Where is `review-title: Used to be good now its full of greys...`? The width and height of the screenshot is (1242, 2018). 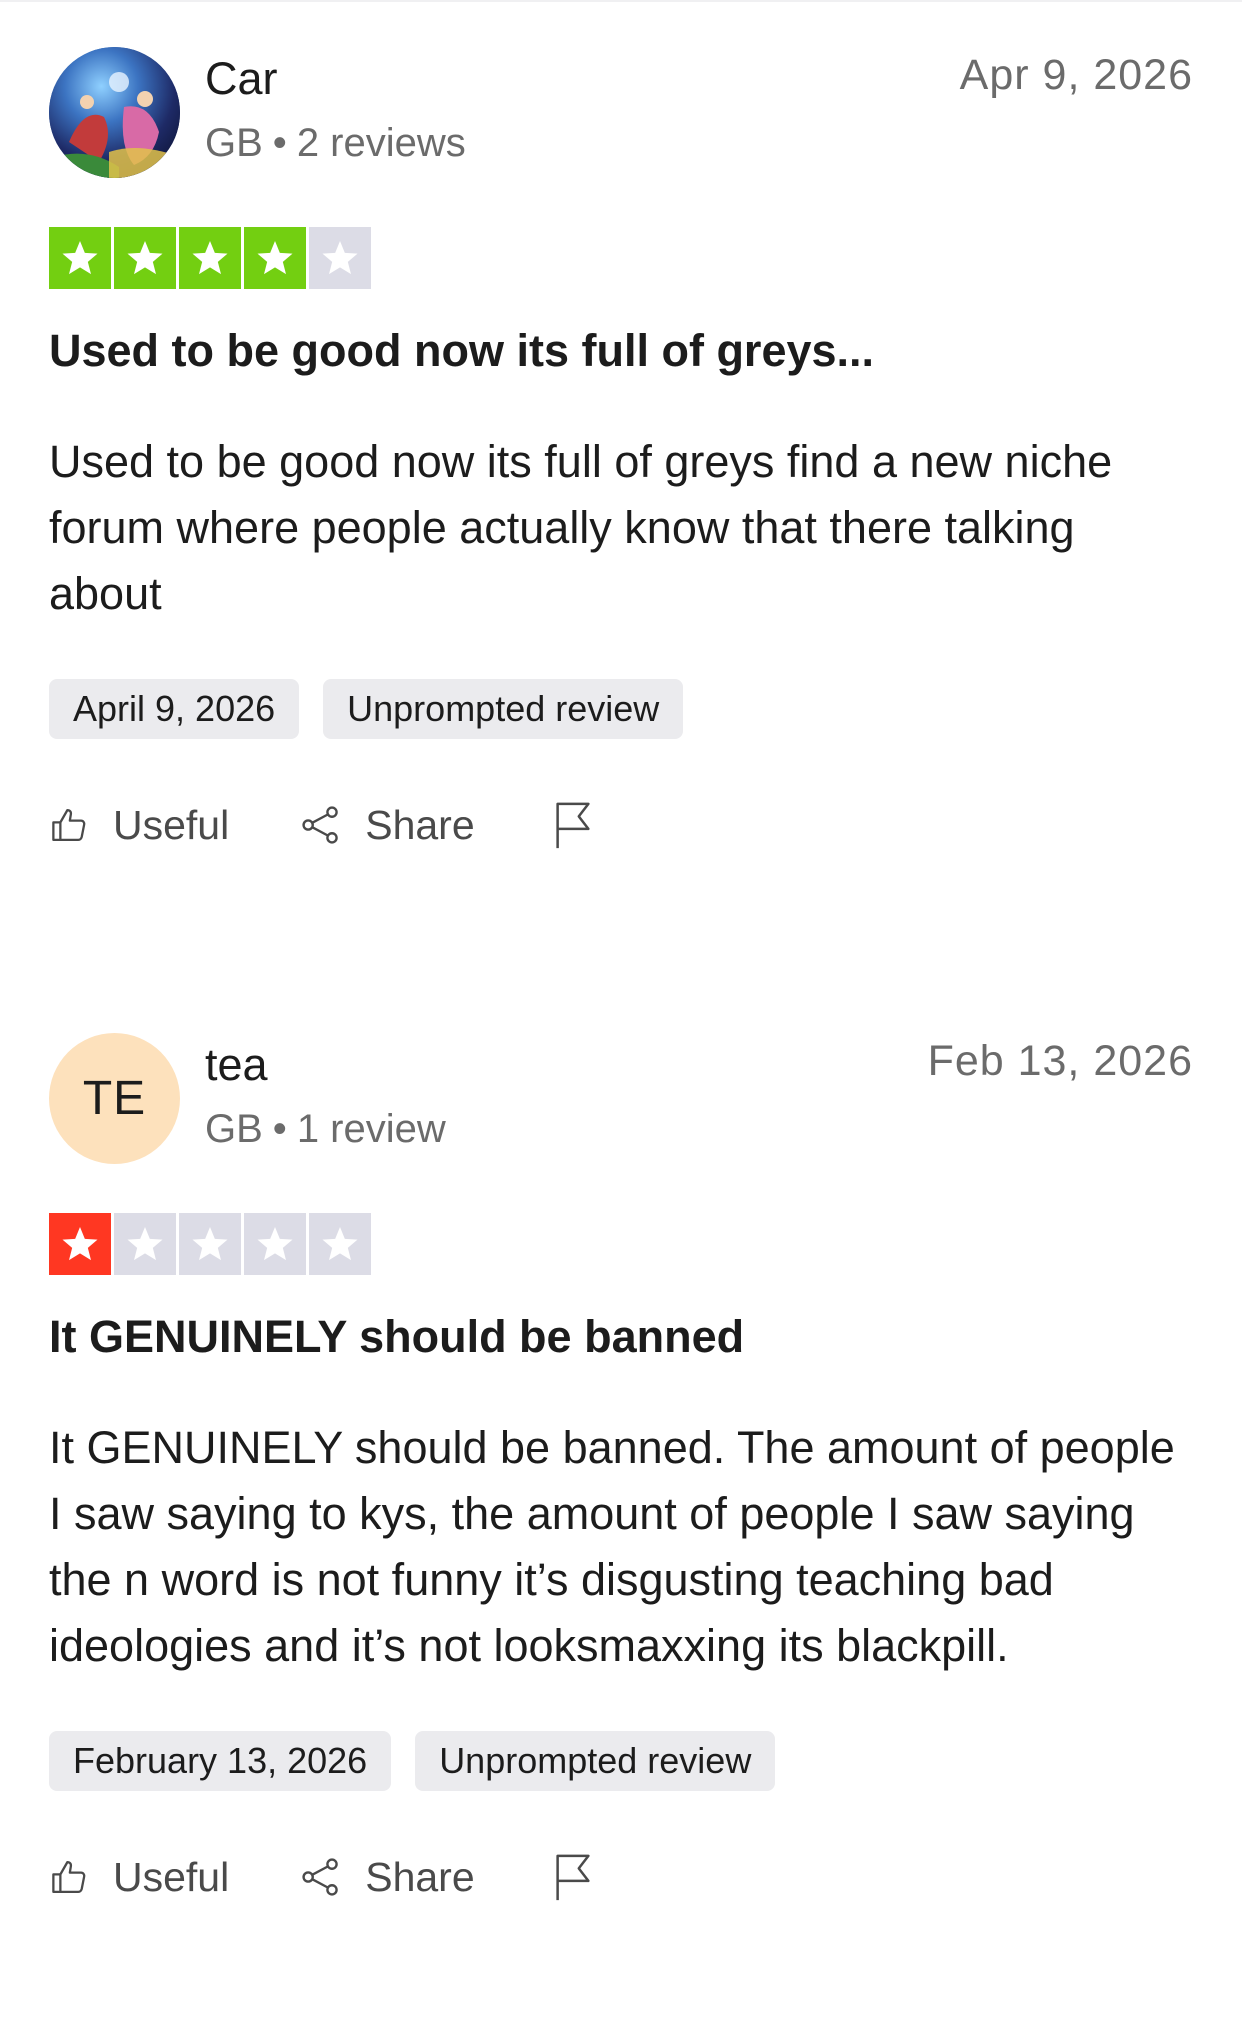
review-title: Used to be good now its full of greys... is located at coordinates (621, 351).